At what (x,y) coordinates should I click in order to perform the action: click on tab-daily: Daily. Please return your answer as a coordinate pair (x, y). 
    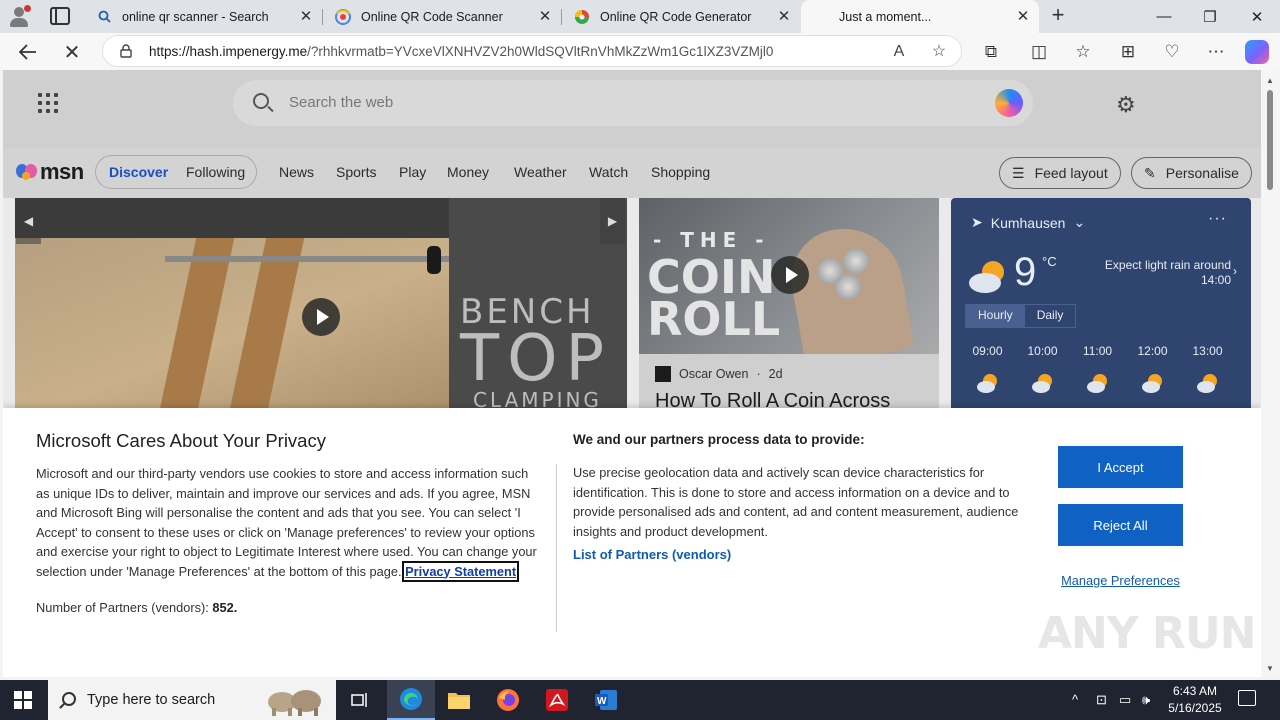
    Looking at the image, I should click on (1050, 316).